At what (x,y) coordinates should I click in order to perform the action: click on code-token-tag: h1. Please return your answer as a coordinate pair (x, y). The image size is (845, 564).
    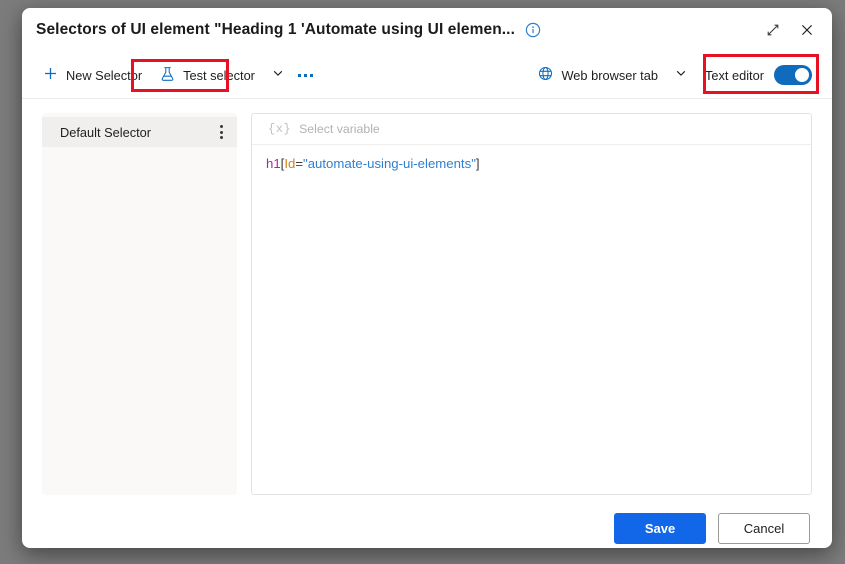
    Looking at the image, I should click on (273, 163).